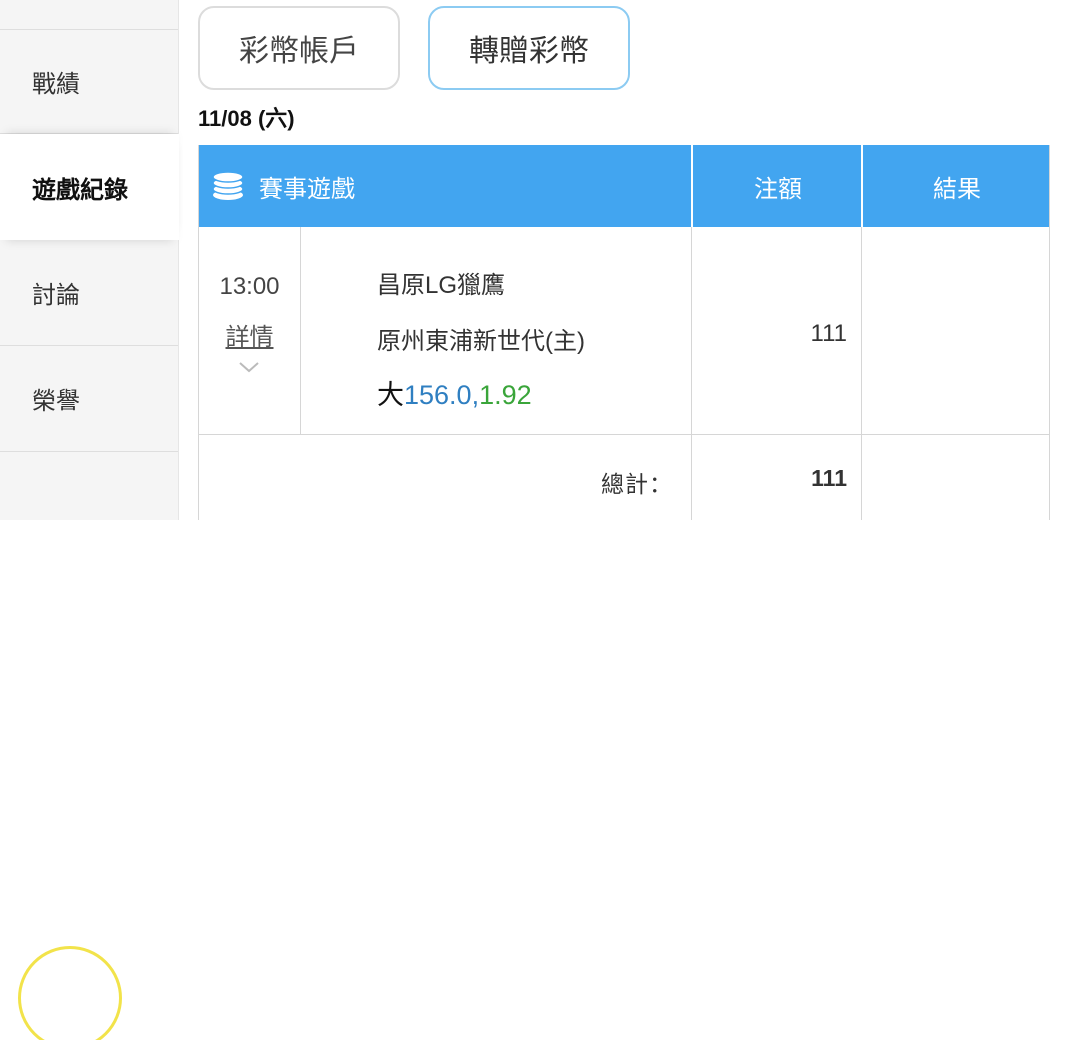  I want to click on column-header-bet: 注額, so click(777, 186).